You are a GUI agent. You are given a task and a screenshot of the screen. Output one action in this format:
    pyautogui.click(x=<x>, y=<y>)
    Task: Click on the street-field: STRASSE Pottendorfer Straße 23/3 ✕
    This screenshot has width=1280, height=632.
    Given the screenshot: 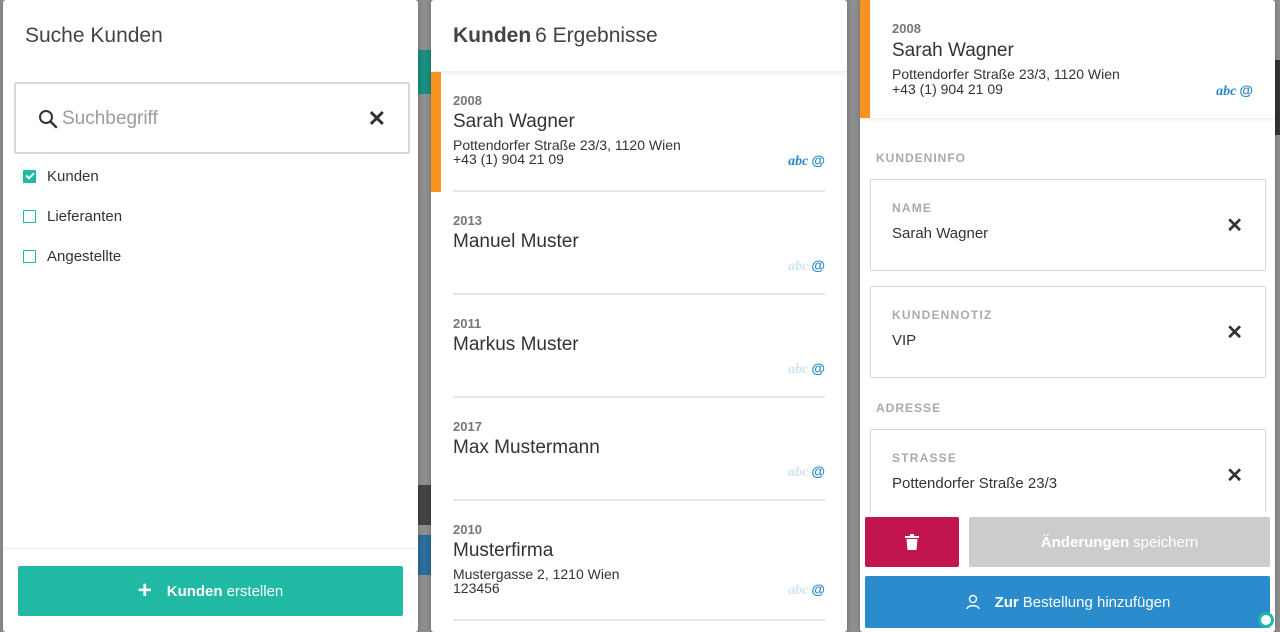 What is the action you would take?
    pyautogui.click(x=1068, y=475)
    